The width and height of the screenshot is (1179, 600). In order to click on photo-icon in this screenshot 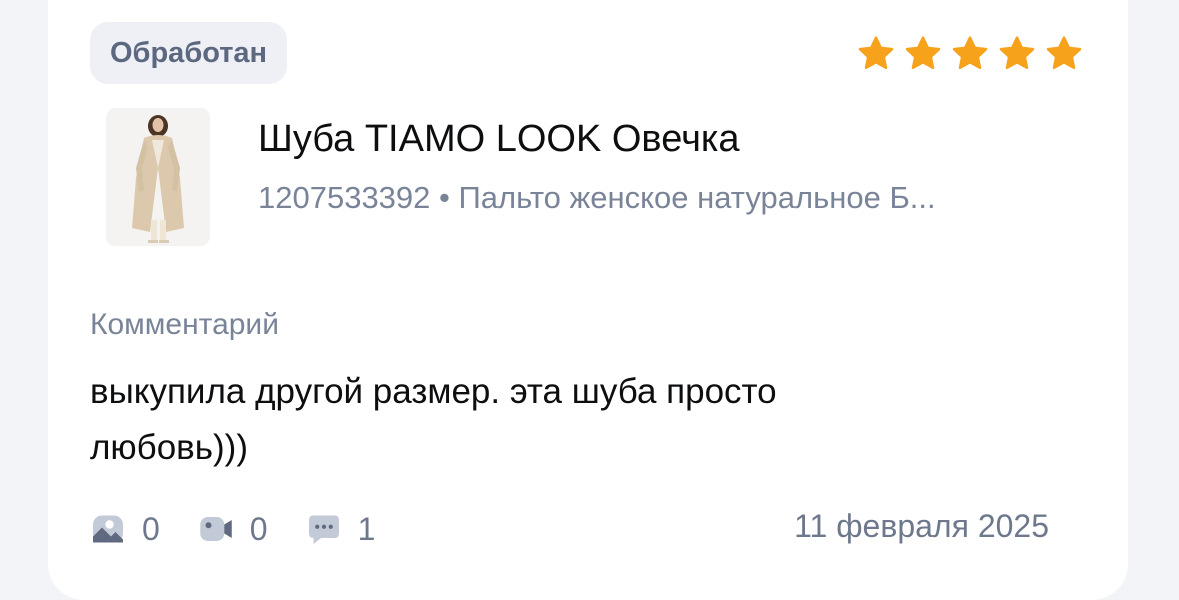, I will do `click(108, 529)`.